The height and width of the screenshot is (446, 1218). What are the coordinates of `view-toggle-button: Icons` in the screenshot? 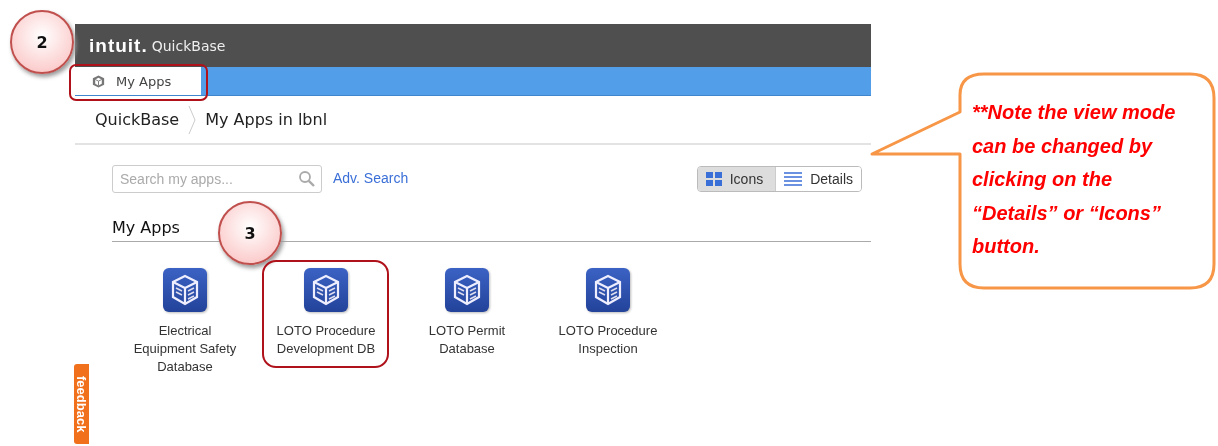 It's located at (737, 179).